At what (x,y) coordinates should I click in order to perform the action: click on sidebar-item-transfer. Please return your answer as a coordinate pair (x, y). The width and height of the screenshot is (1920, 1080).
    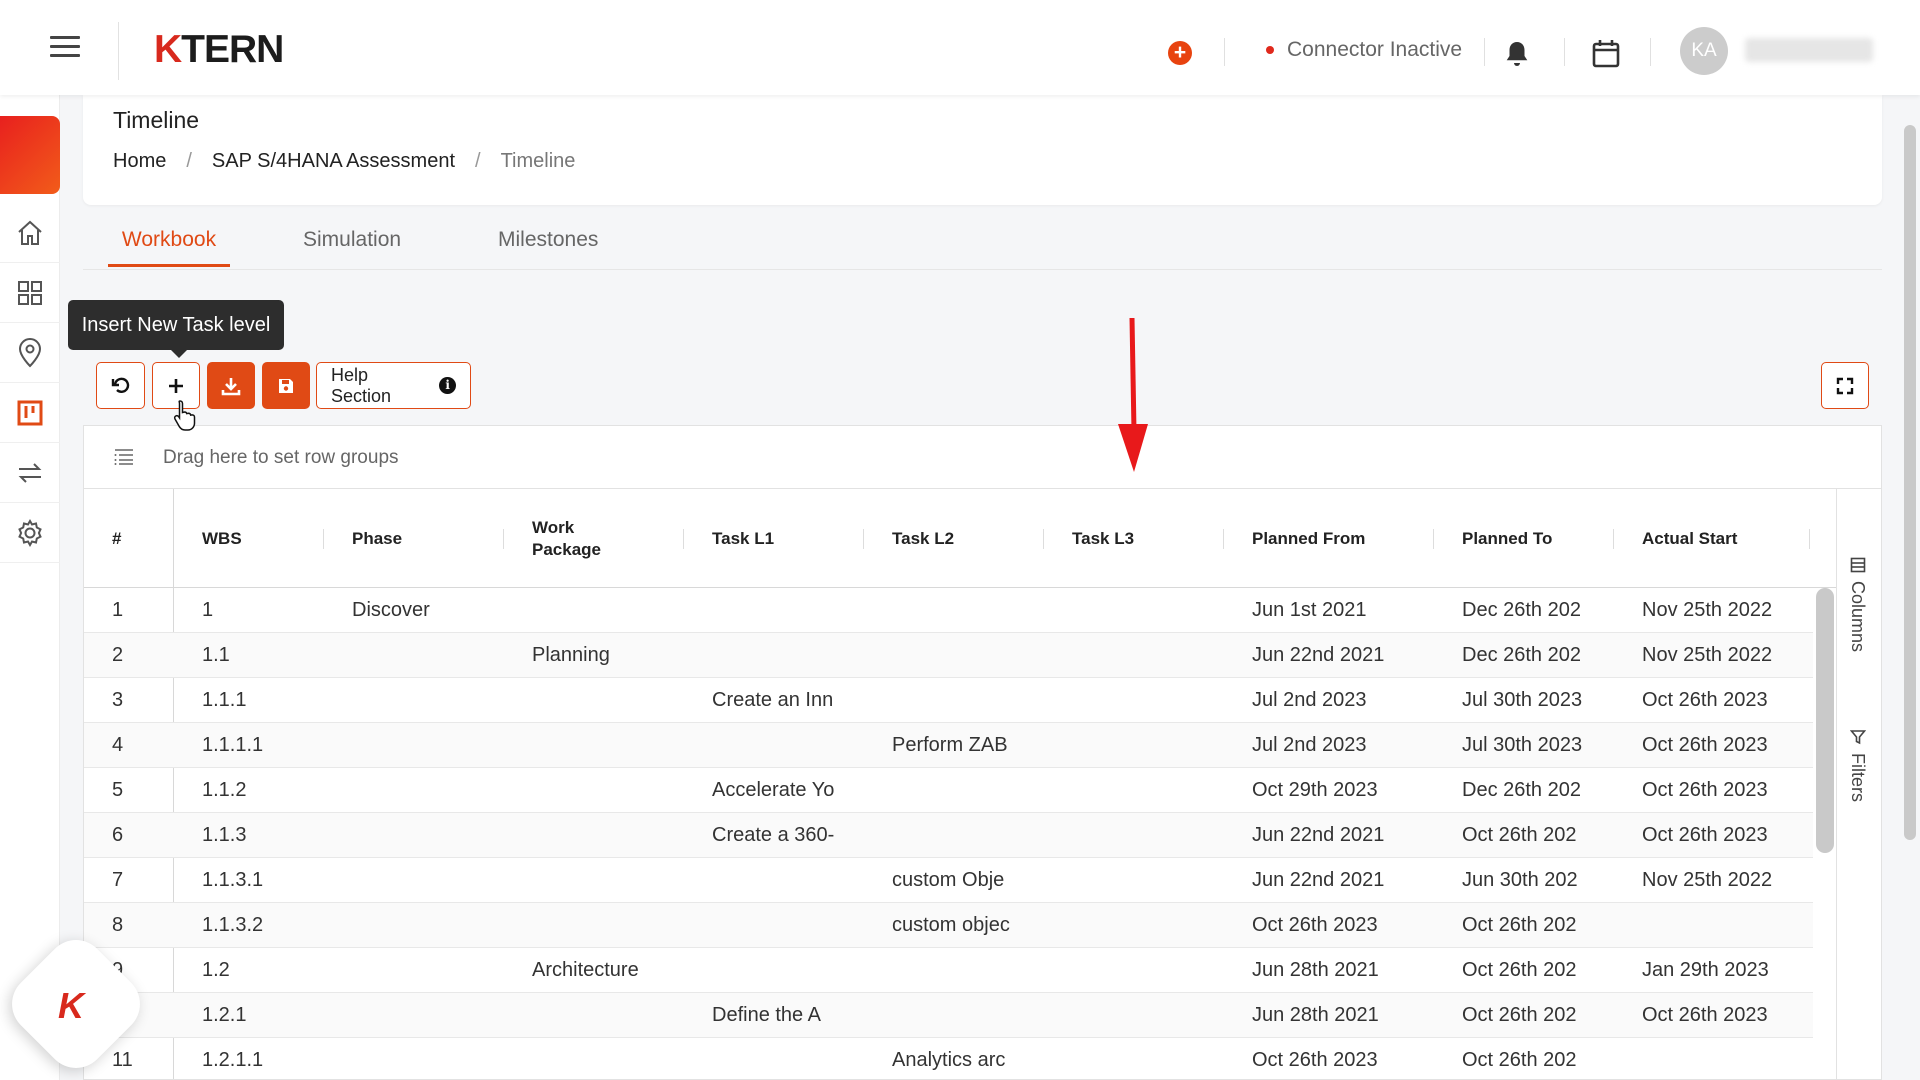
    Looking at the image, I should click on (30, 473).